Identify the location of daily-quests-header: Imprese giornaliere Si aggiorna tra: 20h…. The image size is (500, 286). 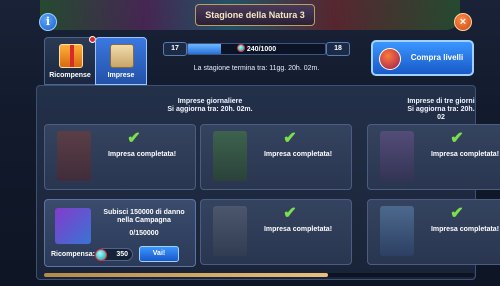
(210, 105).